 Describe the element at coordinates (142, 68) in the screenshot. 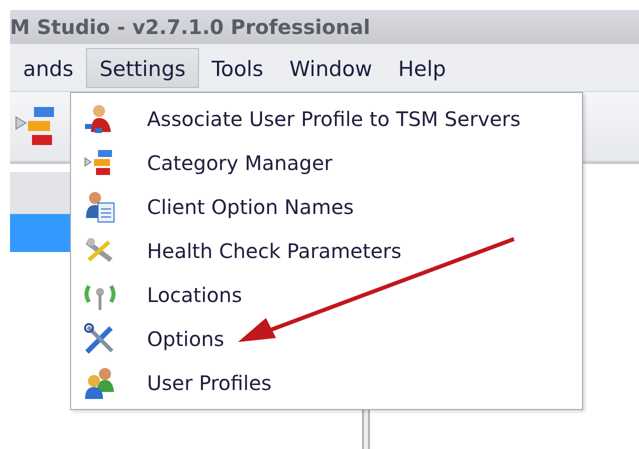

I see `menu-item: Settings` at that location.